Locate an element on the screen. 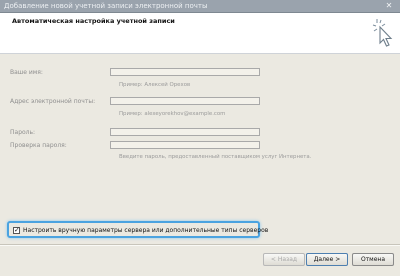  email-hint: Пример: alexeyorekhov@example.com is located at coordinates (172, 114).